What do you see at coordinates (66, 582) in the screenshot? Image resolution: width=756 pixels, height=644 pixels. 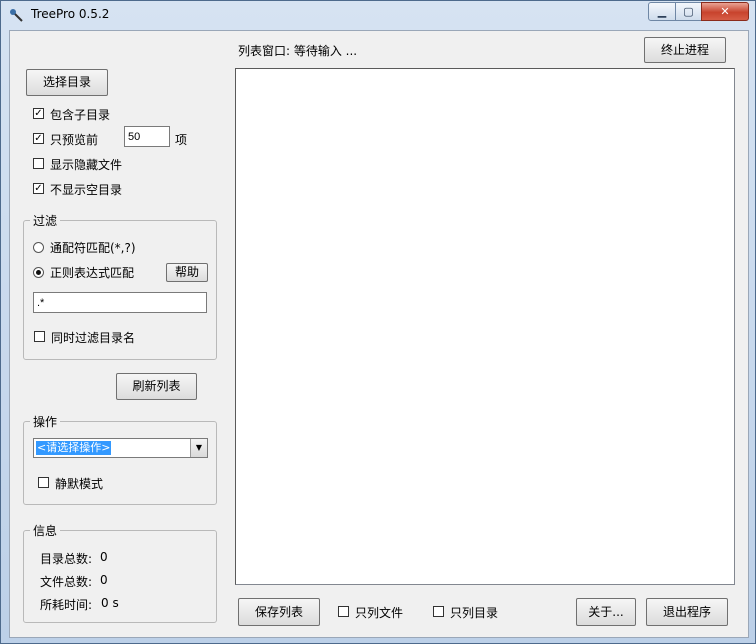 I see `file-count-label: 文件总数:` at bounding box center [66, 582].